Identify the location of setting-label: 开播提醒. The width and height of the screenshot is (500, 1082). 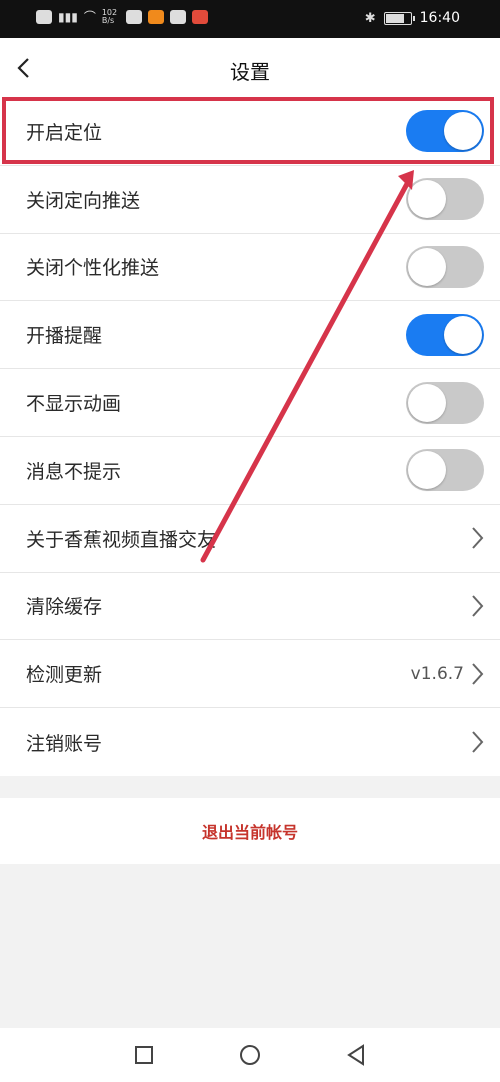
(64, 336).